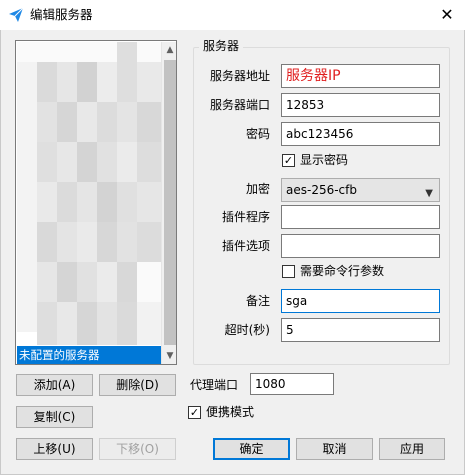 This screenshot has width=465, height=475. What do you see at coordinates (324, 160) in the screenshot?
I see `show-password-label: 显示密码` at bounding box center [324, 160].